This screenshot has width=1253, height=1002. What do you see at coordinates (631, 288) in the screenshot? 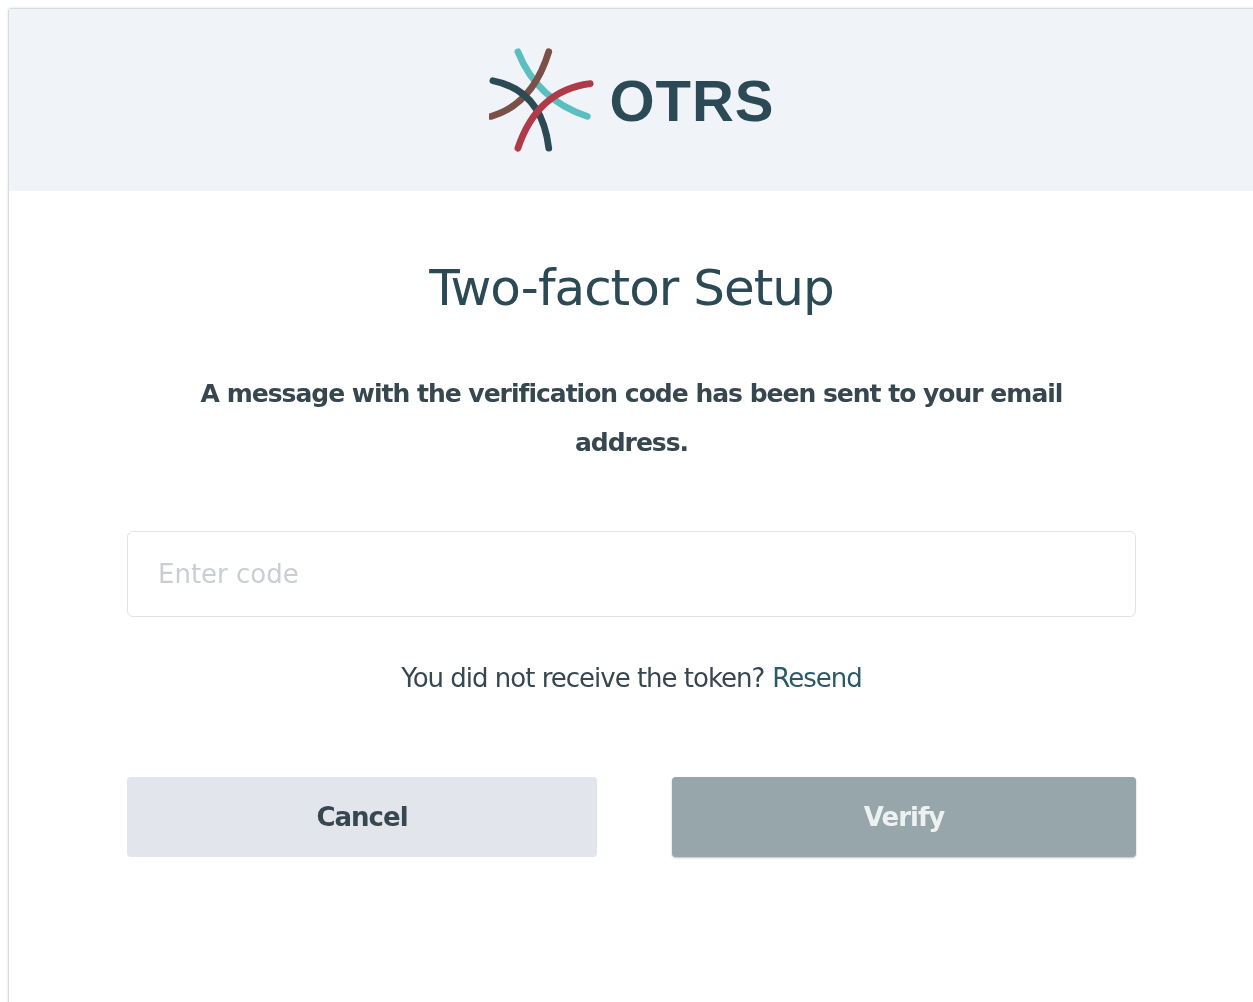
I see `page-title: Two-factor Setup` at bounding box center [631, 288].